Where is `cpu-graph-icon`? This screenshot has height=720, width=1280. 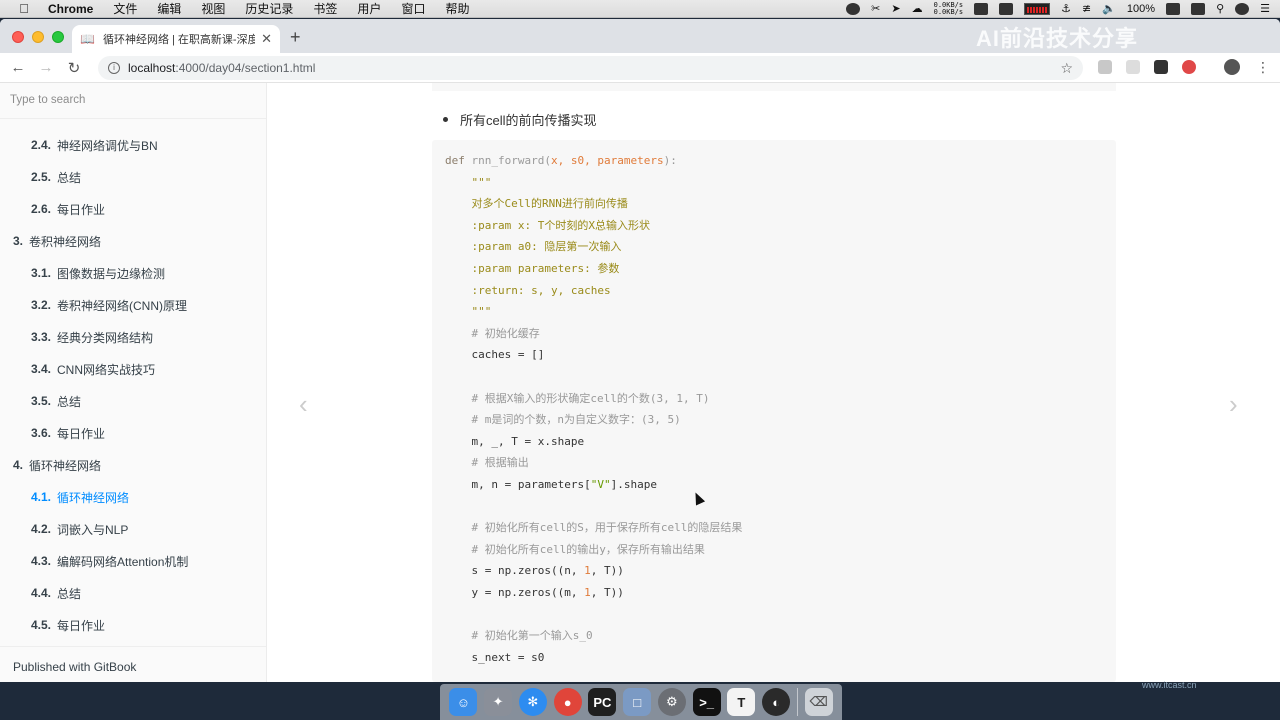 cpu-graph-icon is located at coordinates (1037, 8).